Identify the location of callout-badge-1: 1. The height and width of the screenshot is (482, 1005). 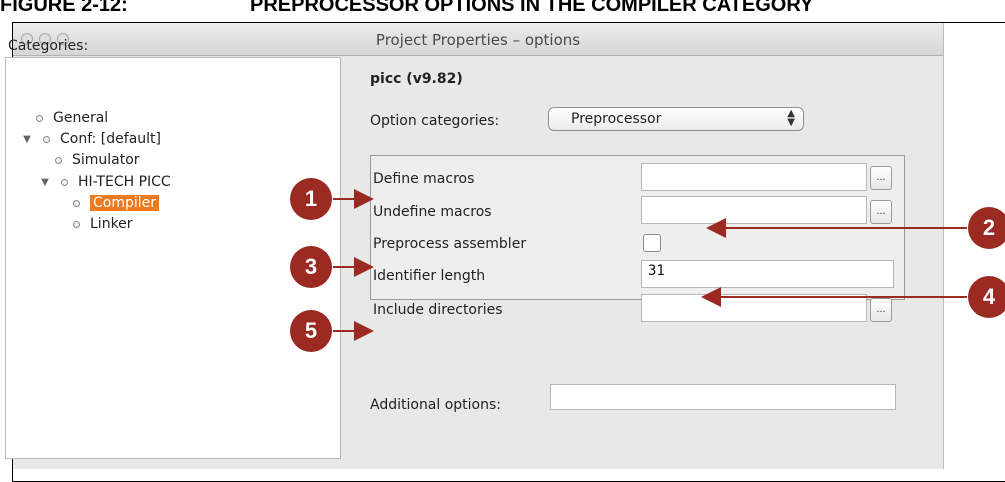
(311, 199).